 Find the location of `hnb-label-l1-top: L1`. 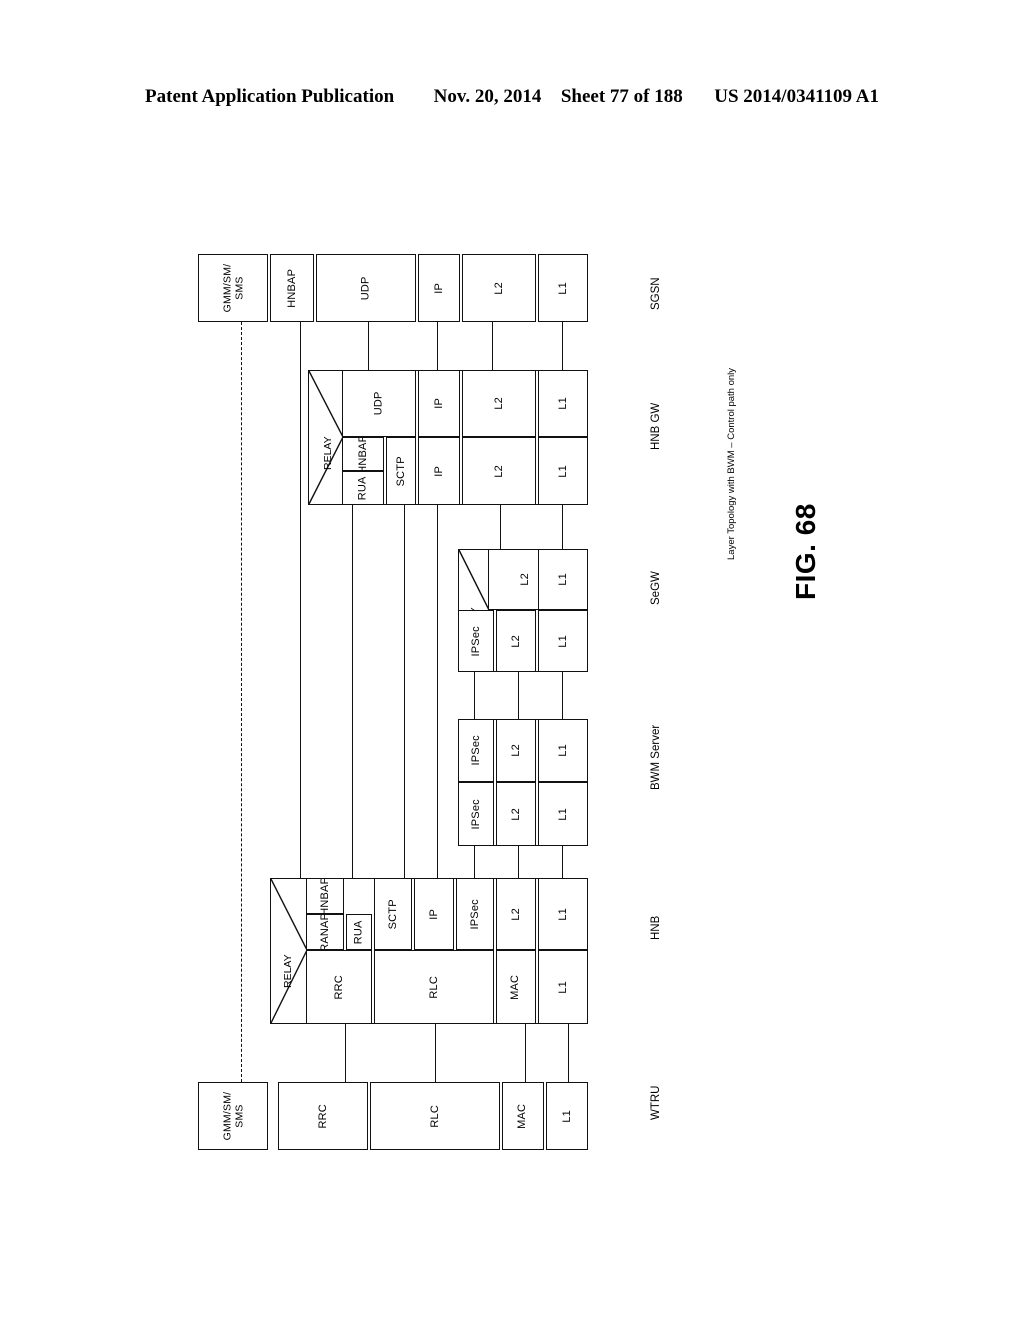

hnb-label-l1-top: L1 is located at coordinates (562, 914).